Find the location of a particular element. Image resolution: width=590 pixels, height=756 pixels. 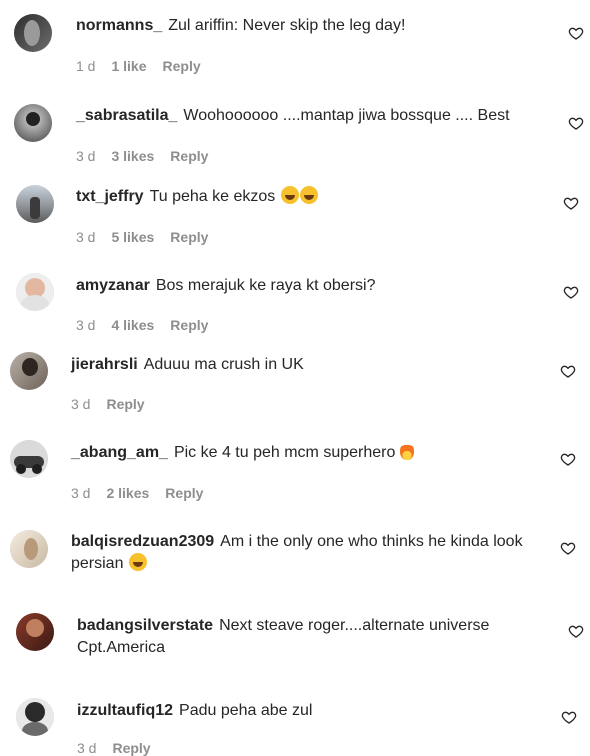

comment-text: _abang_am_ Pic ke 4 tu peh mcm superhero is located at coordinates (296, 453).